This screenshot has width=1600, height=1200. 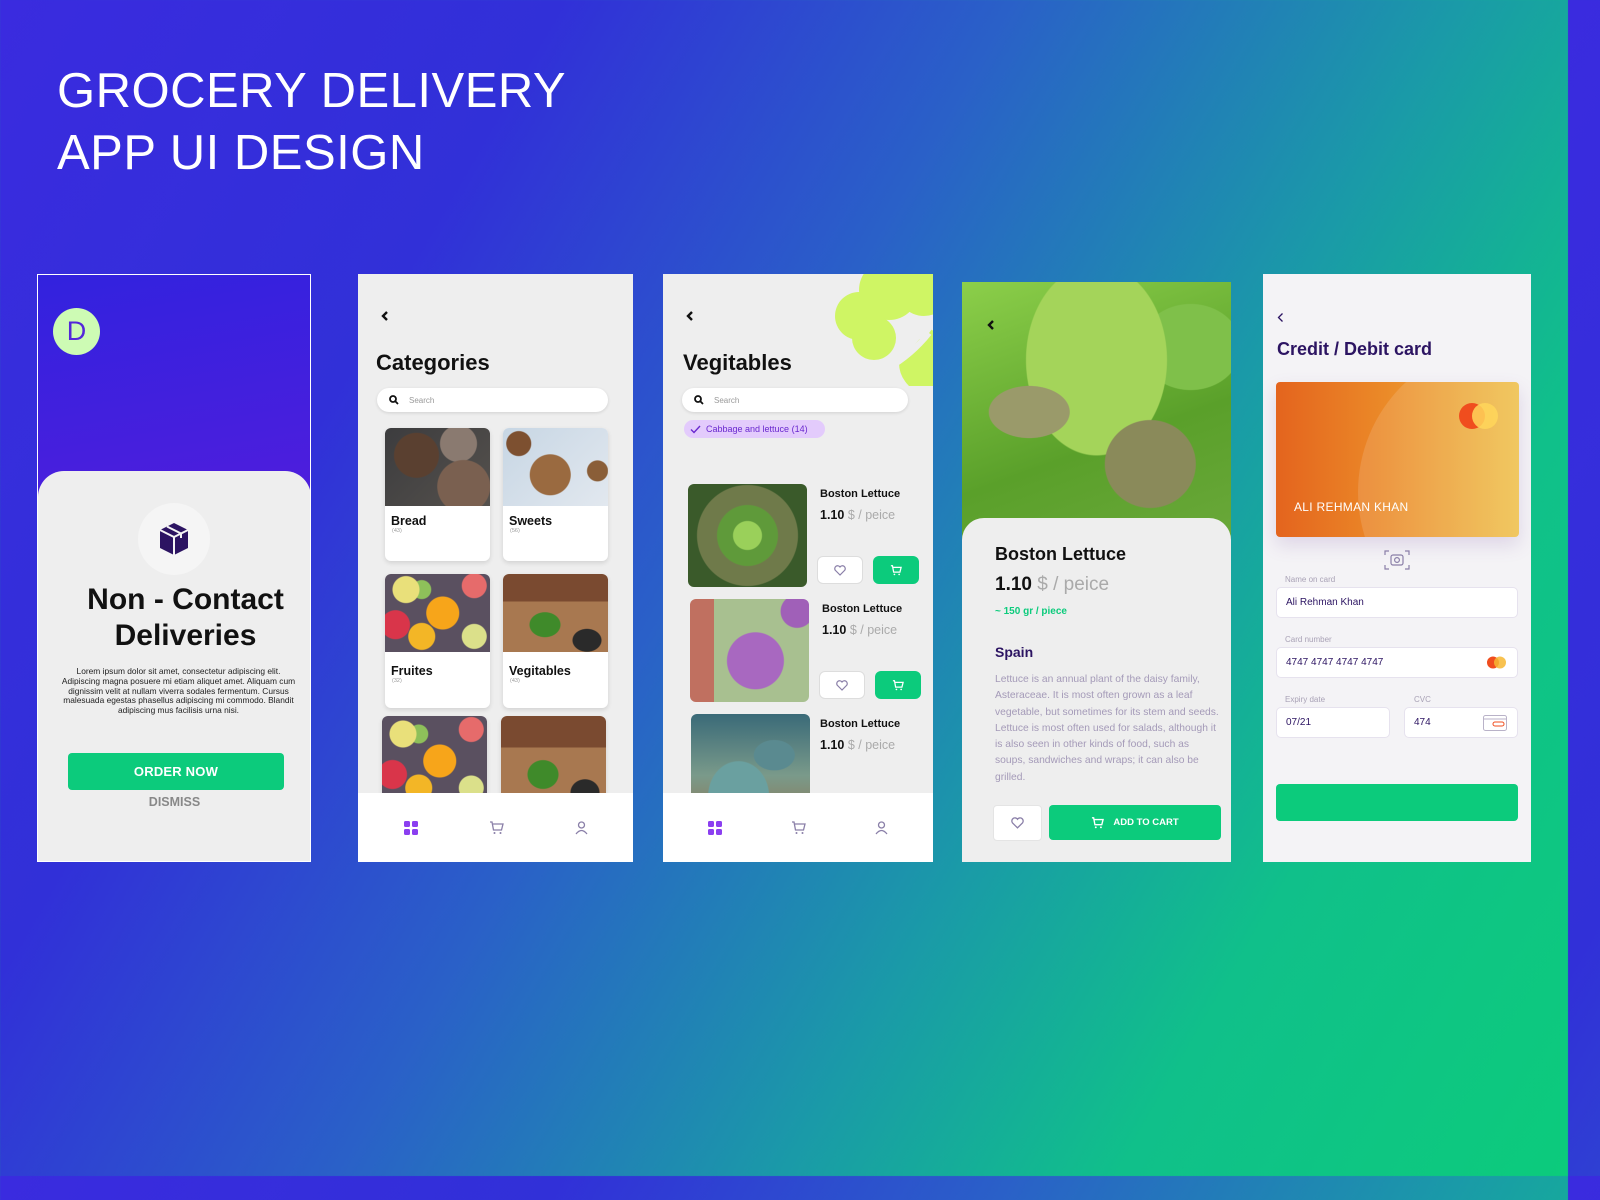 What do you see at coordinates (695, 429) in the screenshot?
I see `check-icon` at bounding box center [695, 429].